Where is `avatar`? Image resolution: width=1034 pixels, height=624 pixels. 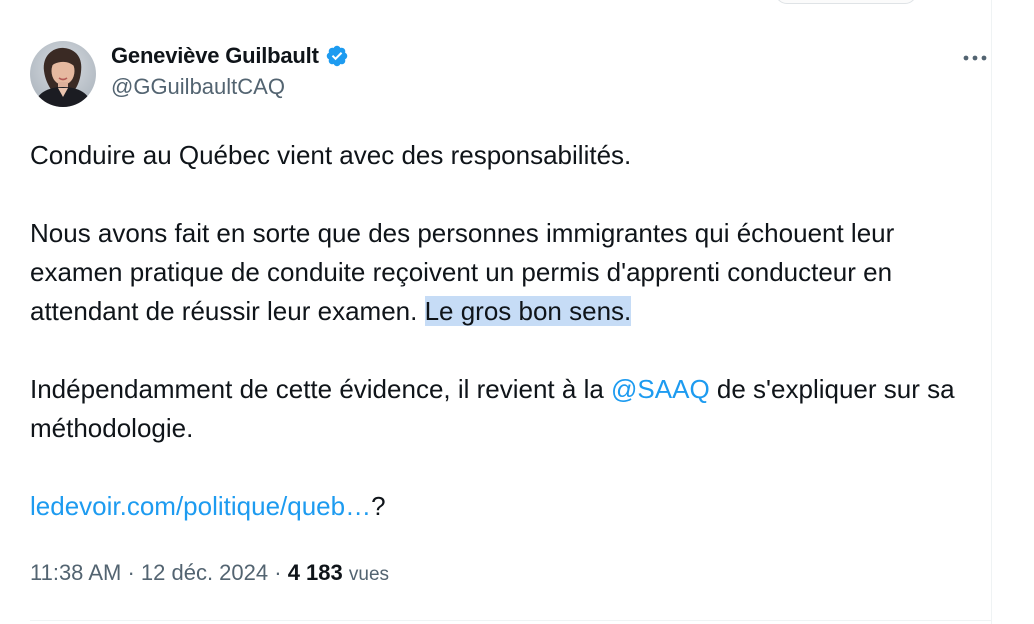
avatar is located at coordinates (63, 74).